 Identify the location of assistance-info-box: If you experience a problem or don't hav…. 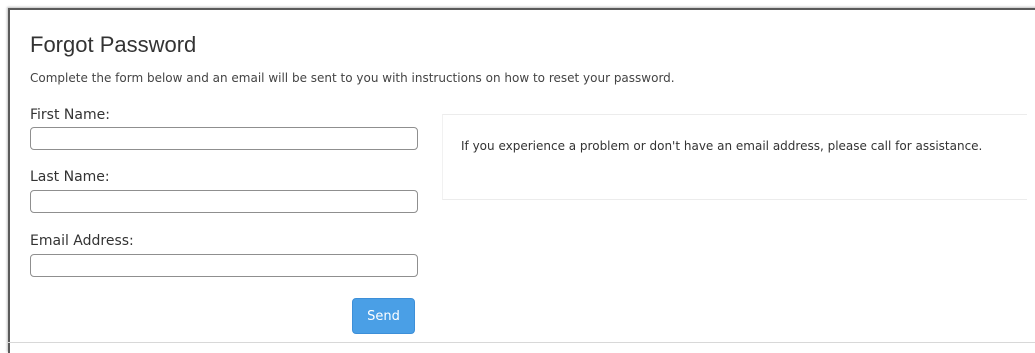
(734, 157).